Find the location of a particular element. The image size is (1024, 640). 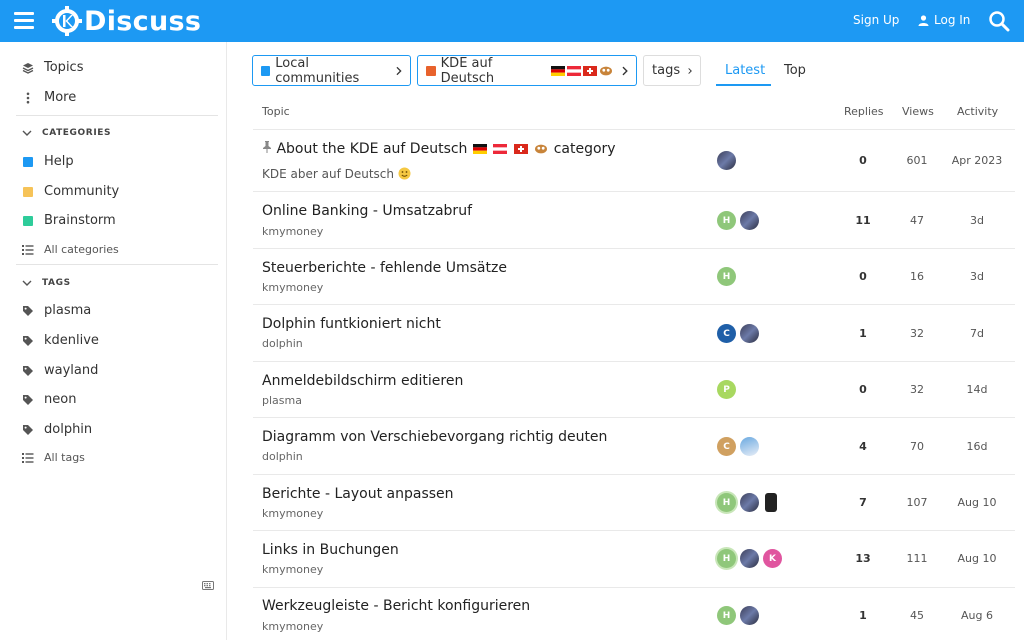

sidebar-category-community: Community is located at coordinates (70, 191).